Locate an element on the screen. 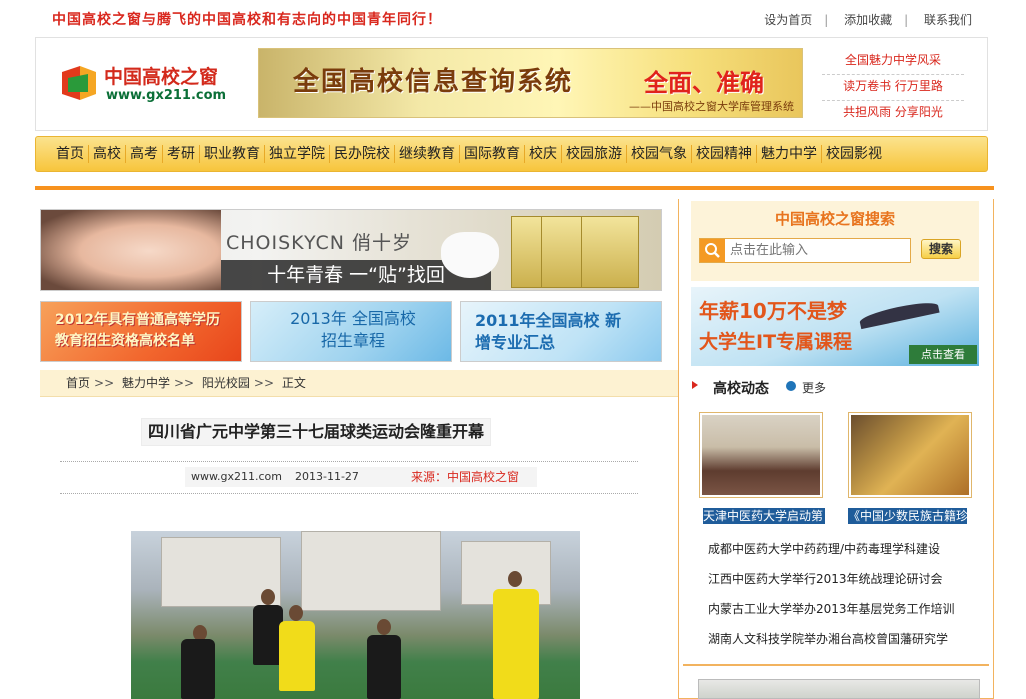 This screenshot has width=1026, height=699. banner-title: 全国高校信息查询系统 is located at coordinates (433, 82).